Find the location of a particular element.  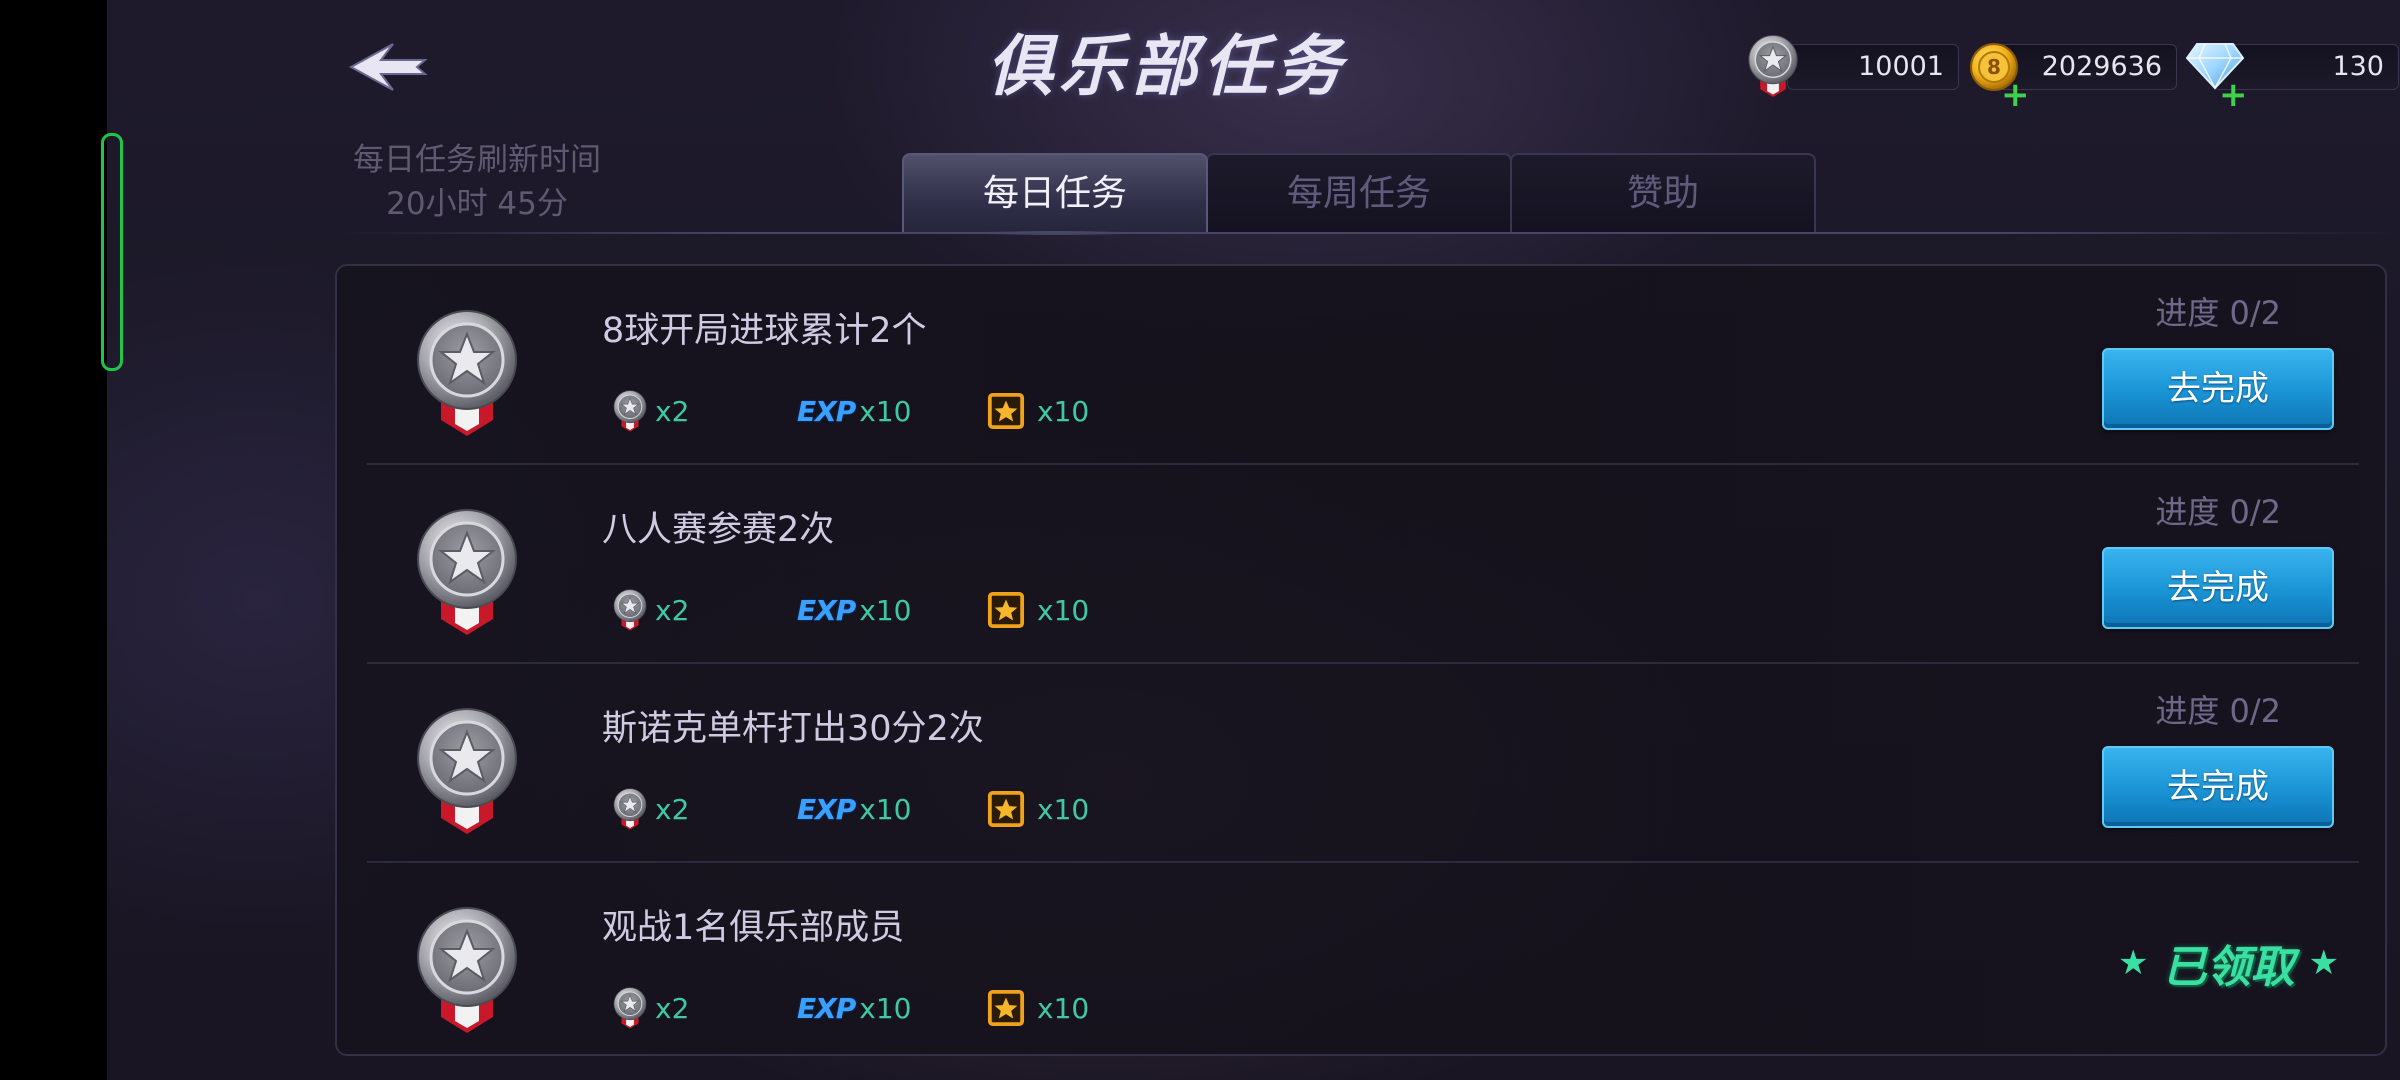

tab-weekly: 每周任务 is located at coordinates (1359, 193).